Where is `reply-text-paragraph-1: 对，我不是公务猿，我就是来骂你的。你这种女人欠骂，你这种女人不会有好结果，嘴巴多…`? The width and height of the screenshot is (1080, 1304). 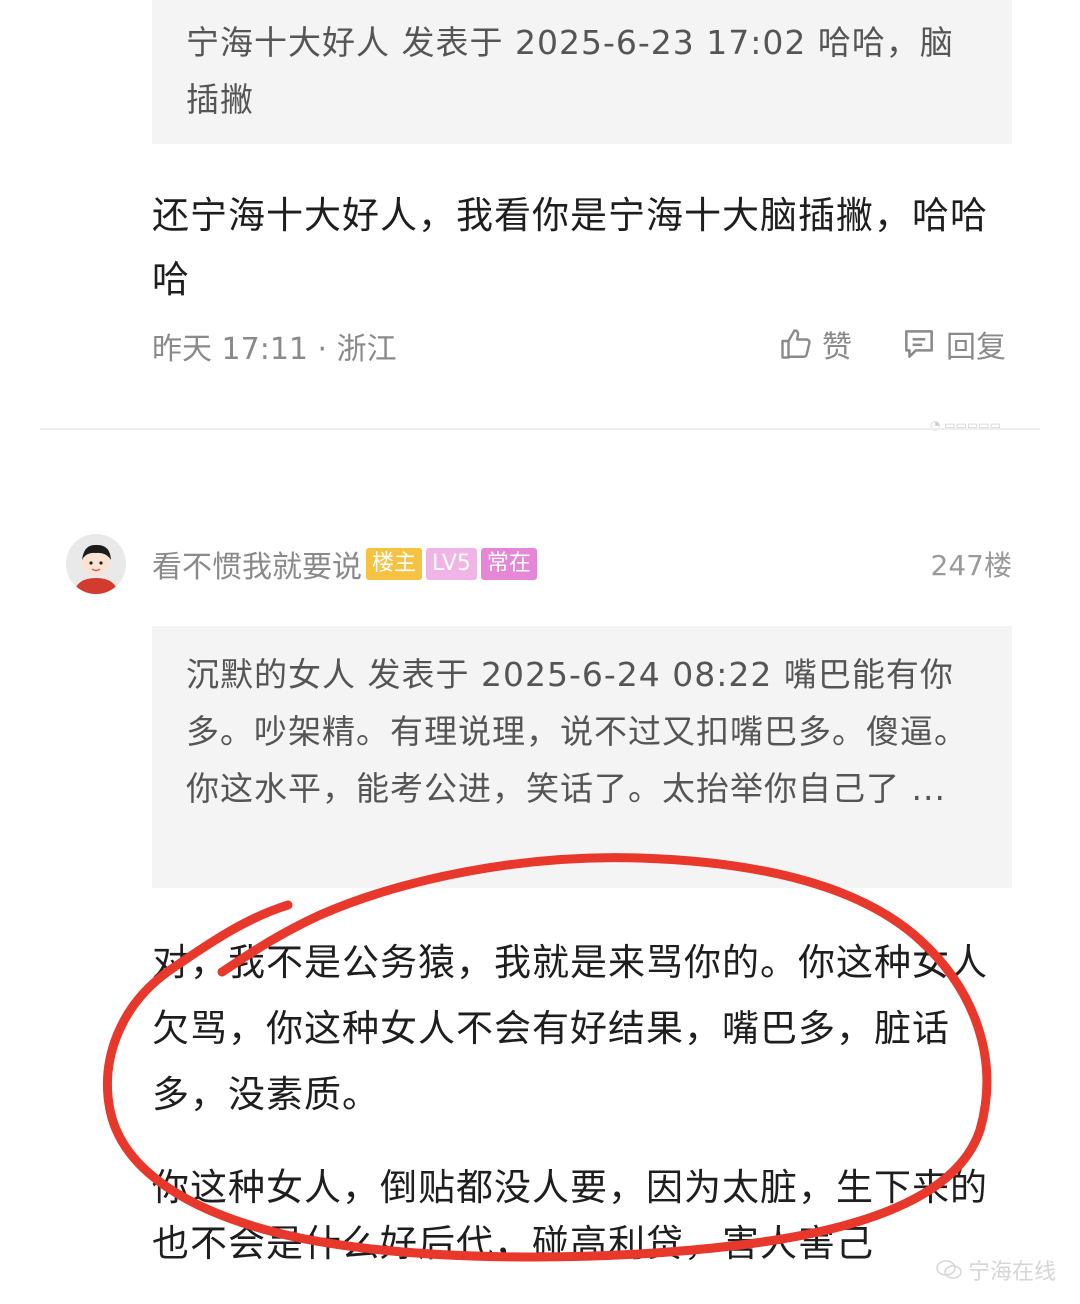 reply-text-paragraph-1: 对，我不是公务猿，我就是来骂你的。你这种女人欠骂，你这种女人不会有好结果，嘴巴多… is located at coordinates (570, 1028).